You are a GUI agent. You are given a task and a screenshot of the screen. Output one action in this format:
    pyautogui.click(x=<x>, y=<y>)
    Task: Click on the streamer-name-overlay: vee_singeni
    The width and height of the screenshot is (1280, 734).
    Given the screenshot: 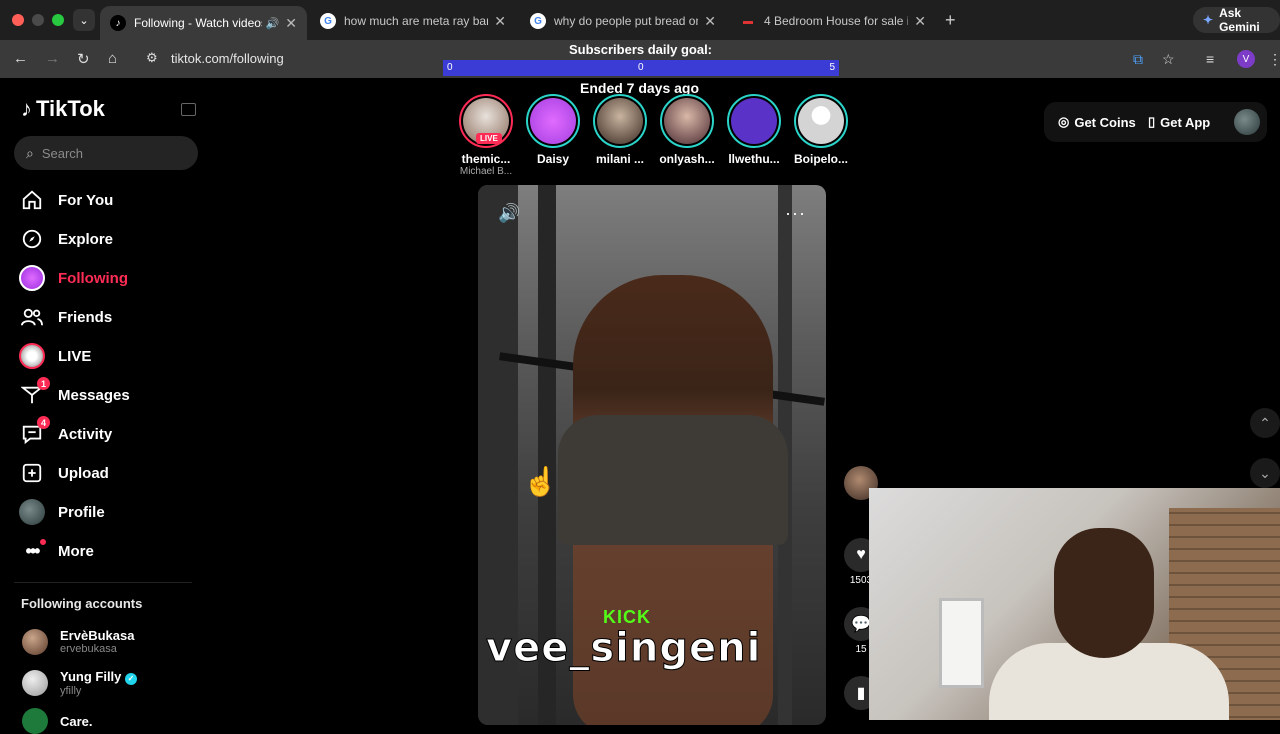 What is the action you would take?
    pyautogui.click(x=623, y=648)
    